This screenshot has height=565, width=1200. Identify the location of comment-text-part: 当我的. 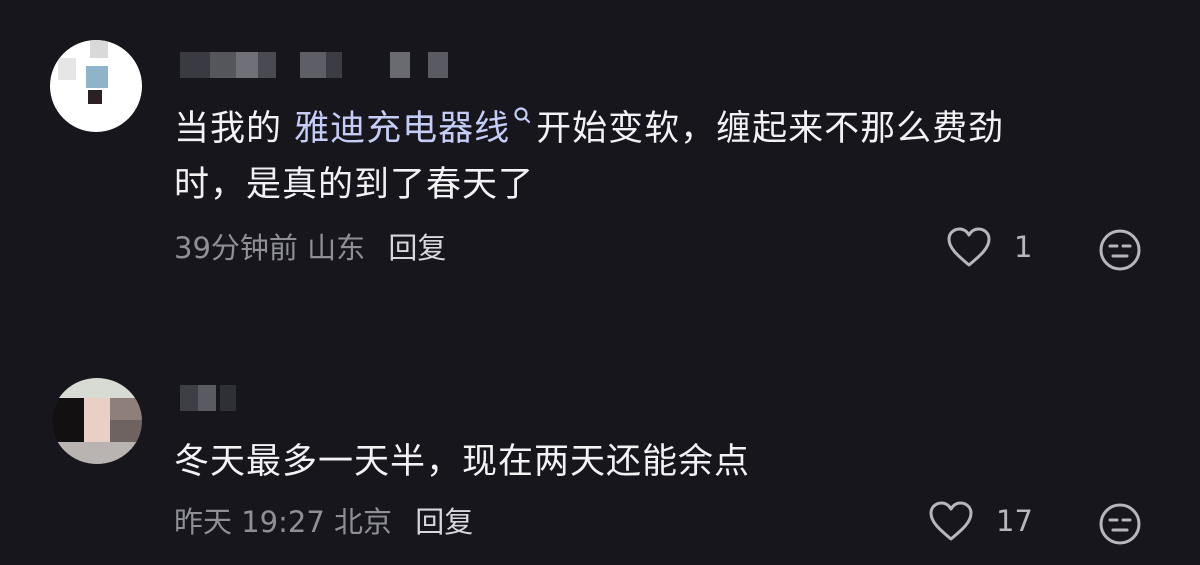
(234, 129).